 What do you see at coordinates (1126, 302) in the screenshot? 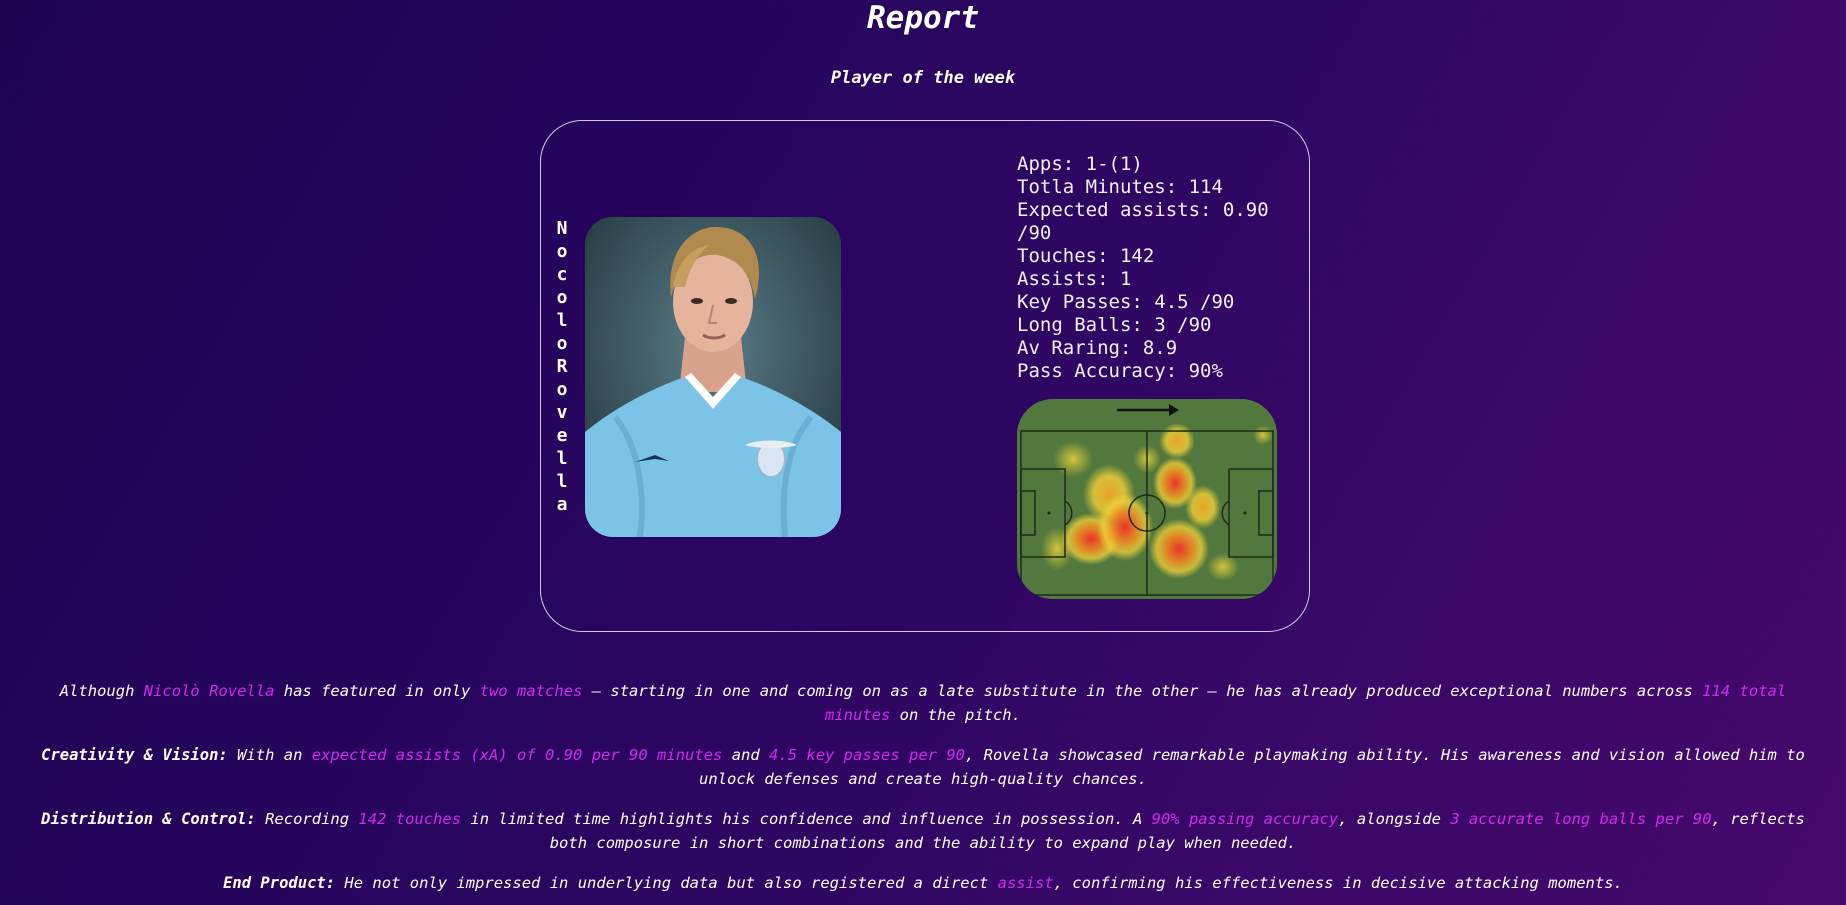
I see `stat-key-passes: Key Passes: 4.5 /90` at bounding box center [1126, 302].